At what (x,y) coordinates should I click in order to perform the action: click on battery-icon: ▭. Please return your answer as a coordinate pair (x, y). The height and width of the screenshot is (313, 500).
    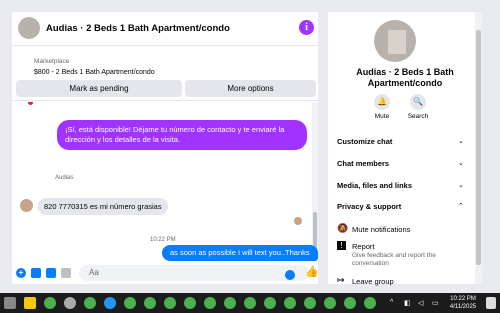
    Looking at the image, I should click on (435, 303).